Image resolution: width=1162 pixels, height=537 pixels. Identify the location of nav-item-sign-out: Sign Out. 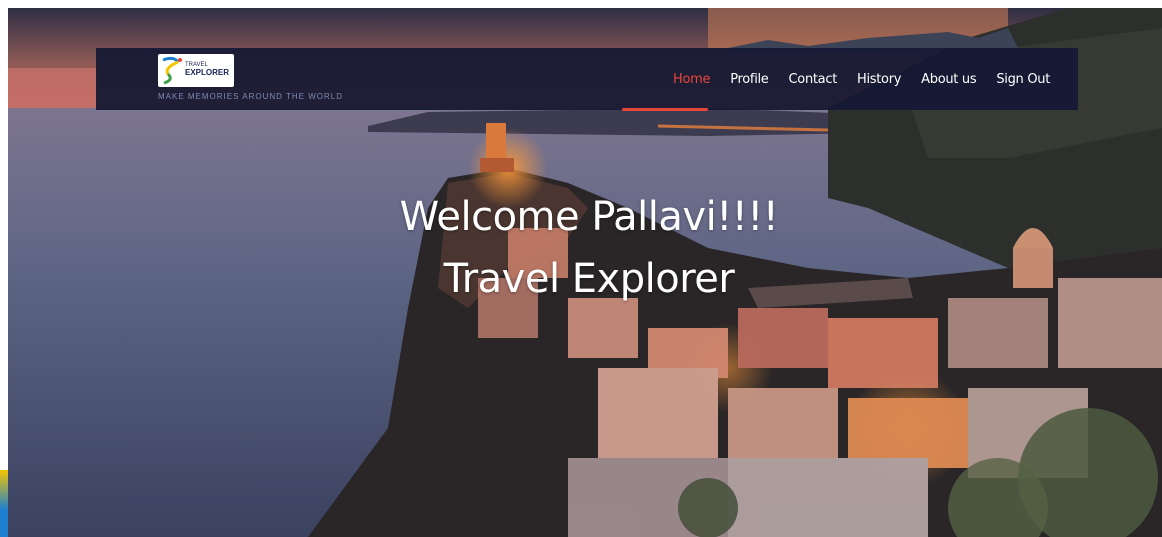
(1023, 79).